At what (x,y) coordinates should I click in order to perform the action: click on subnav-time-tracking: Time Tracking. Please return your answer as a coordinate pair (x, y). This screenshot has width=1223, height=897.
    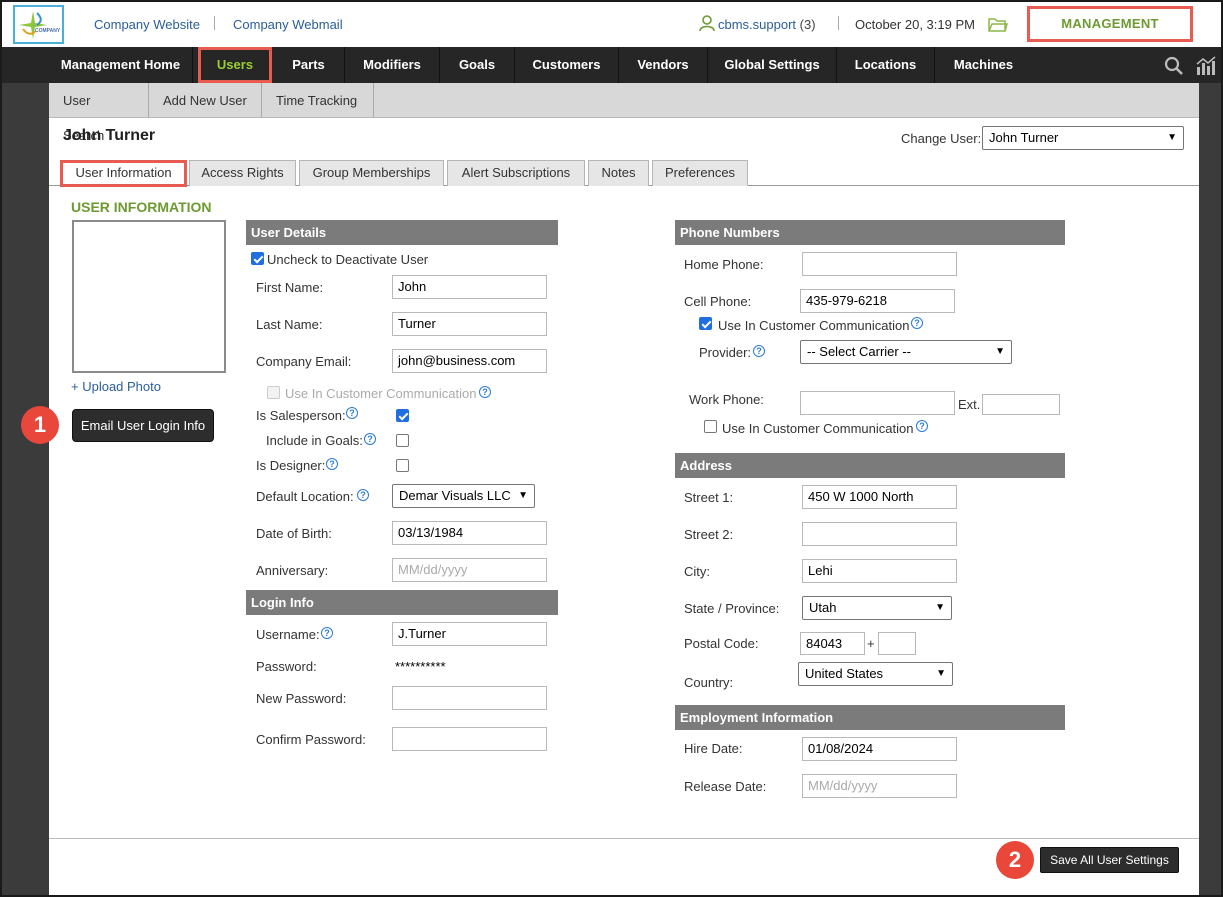
    Looking at the image, I should click on (318, 100).